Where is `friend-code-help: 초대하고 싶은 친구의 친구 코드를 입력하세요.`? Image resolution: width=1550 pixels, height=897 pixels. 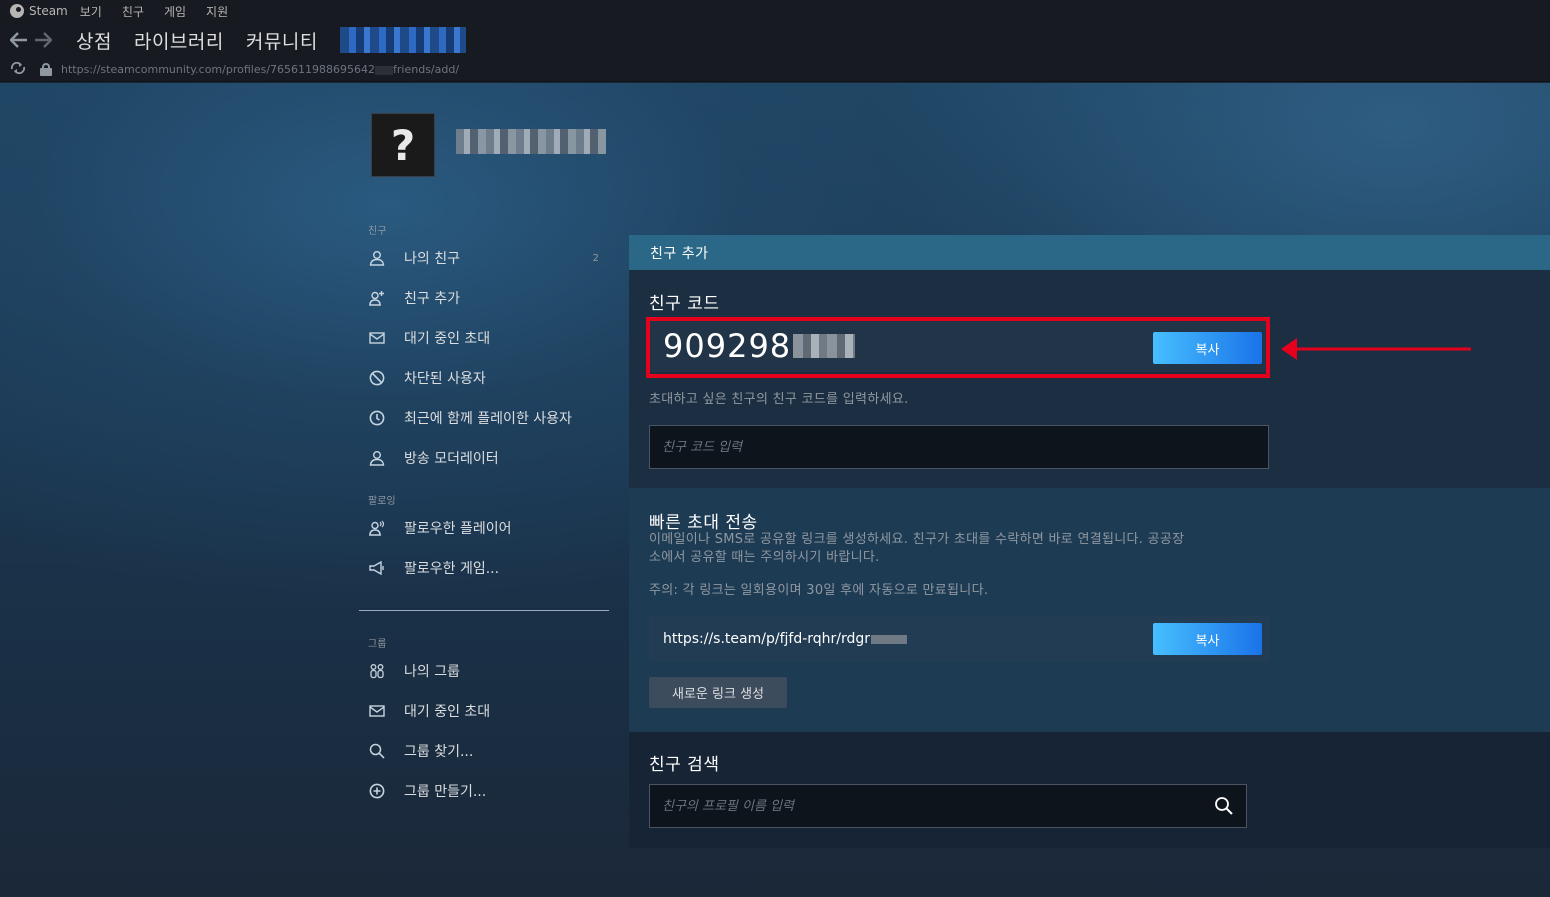 friend-code-help: 초대하고 싶은 친구의 친구 코드를 입력하세요. is located at coordinates (779, 399).